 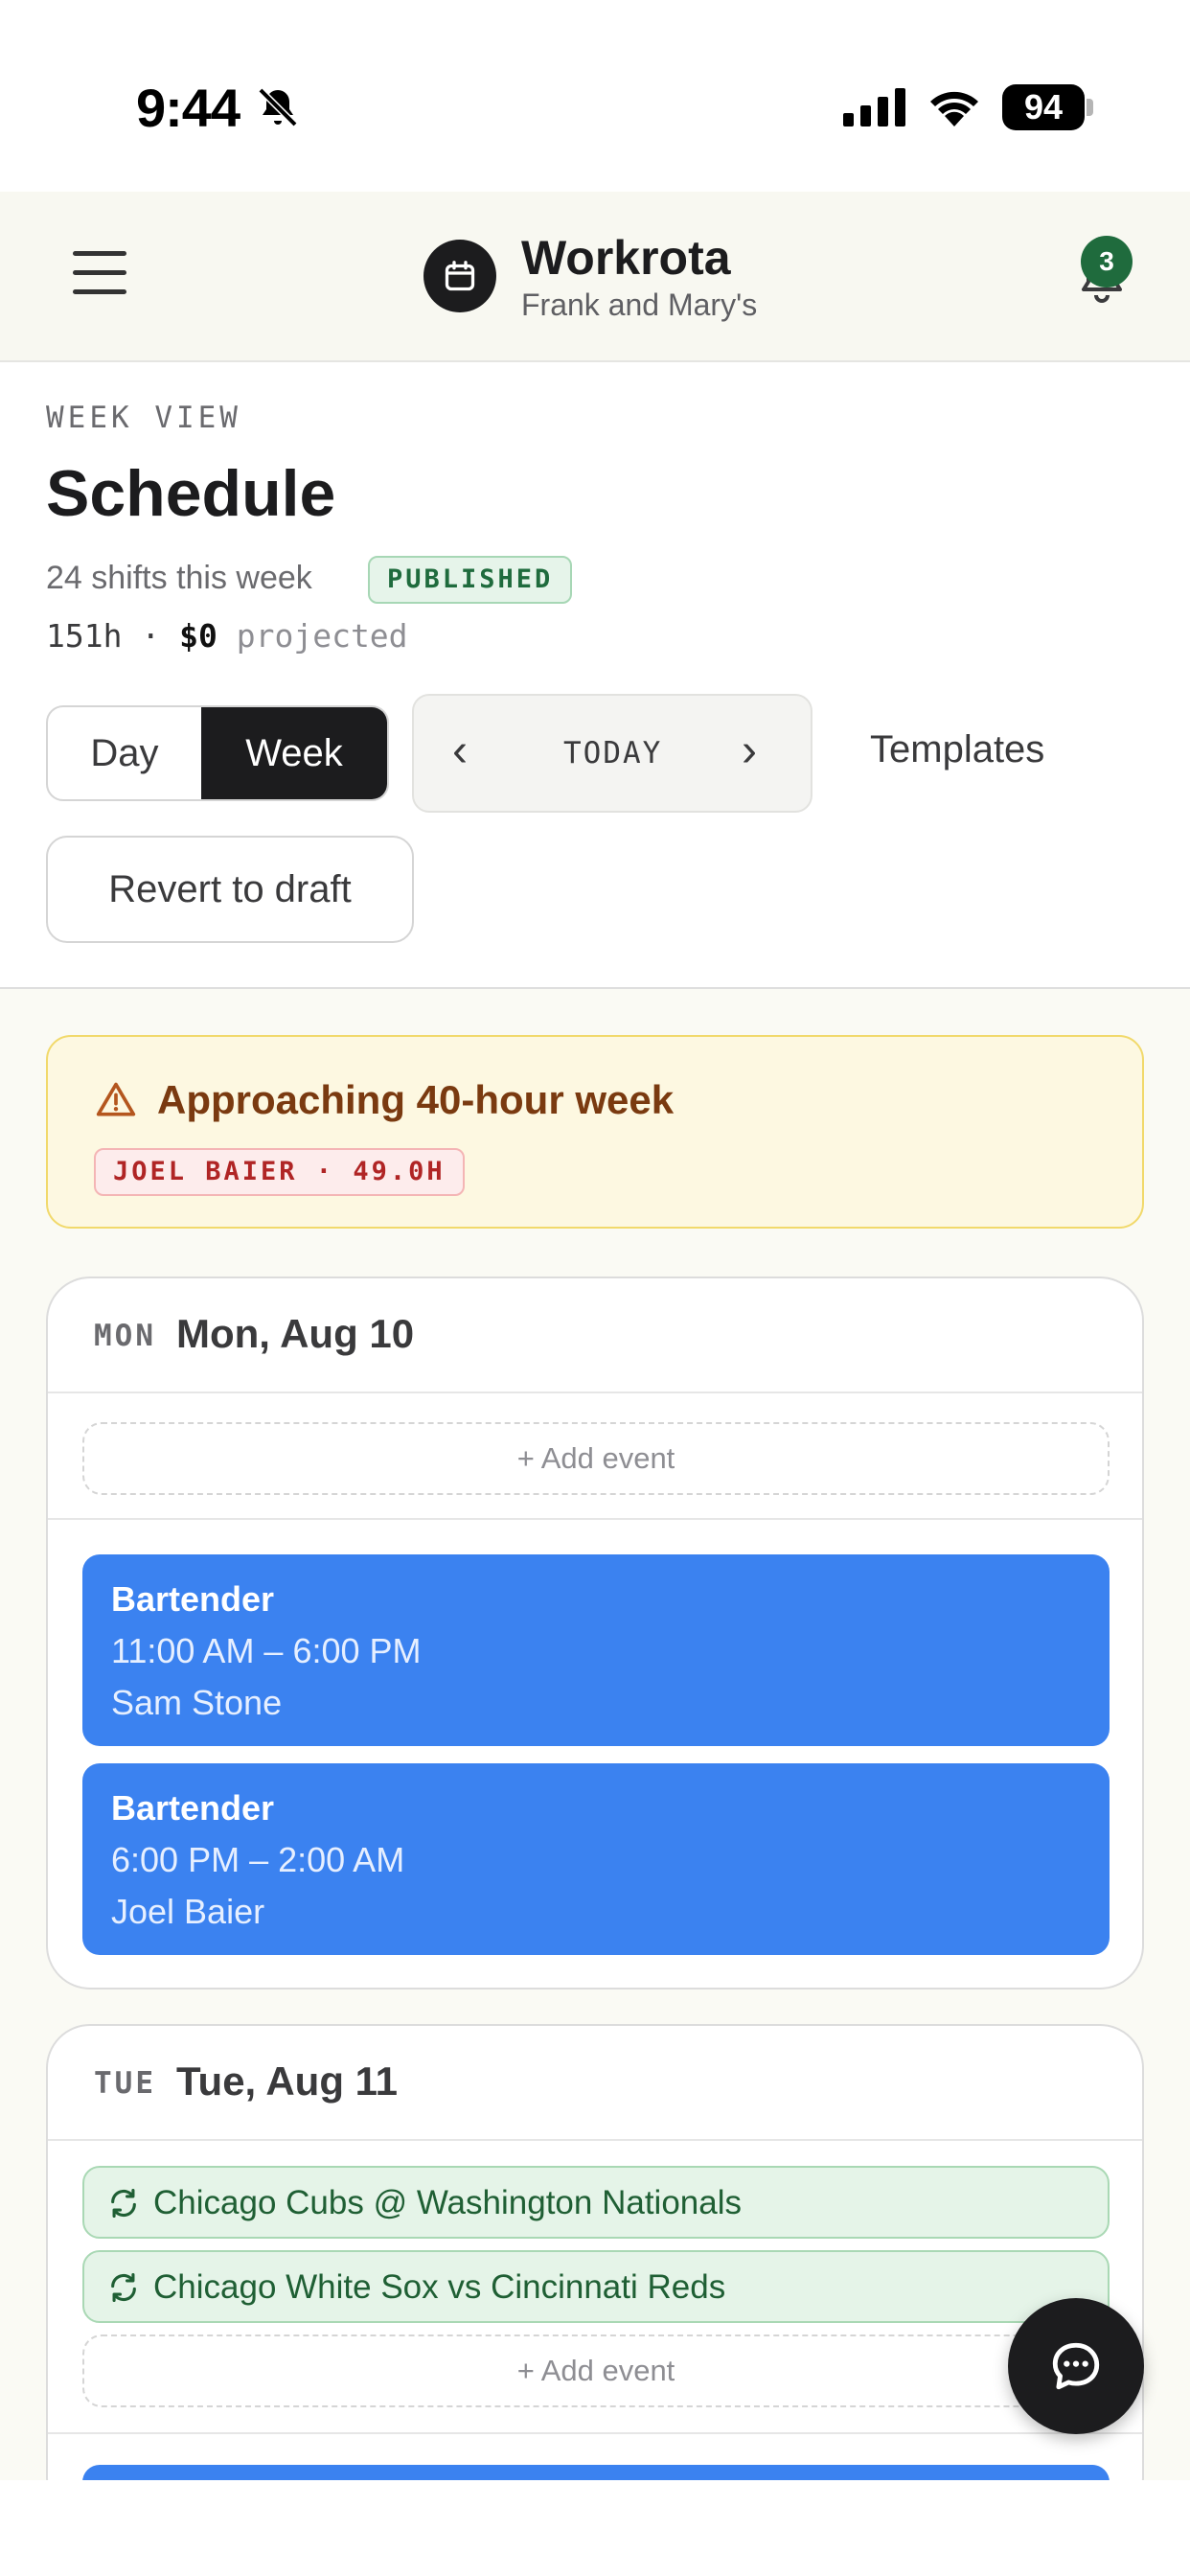 What do you see at coordinates (440, 2287) in the screenshot?
I see `event-label: Chicago White Sox vs Cincinnati Reds` at bounding box center [440, 2287].